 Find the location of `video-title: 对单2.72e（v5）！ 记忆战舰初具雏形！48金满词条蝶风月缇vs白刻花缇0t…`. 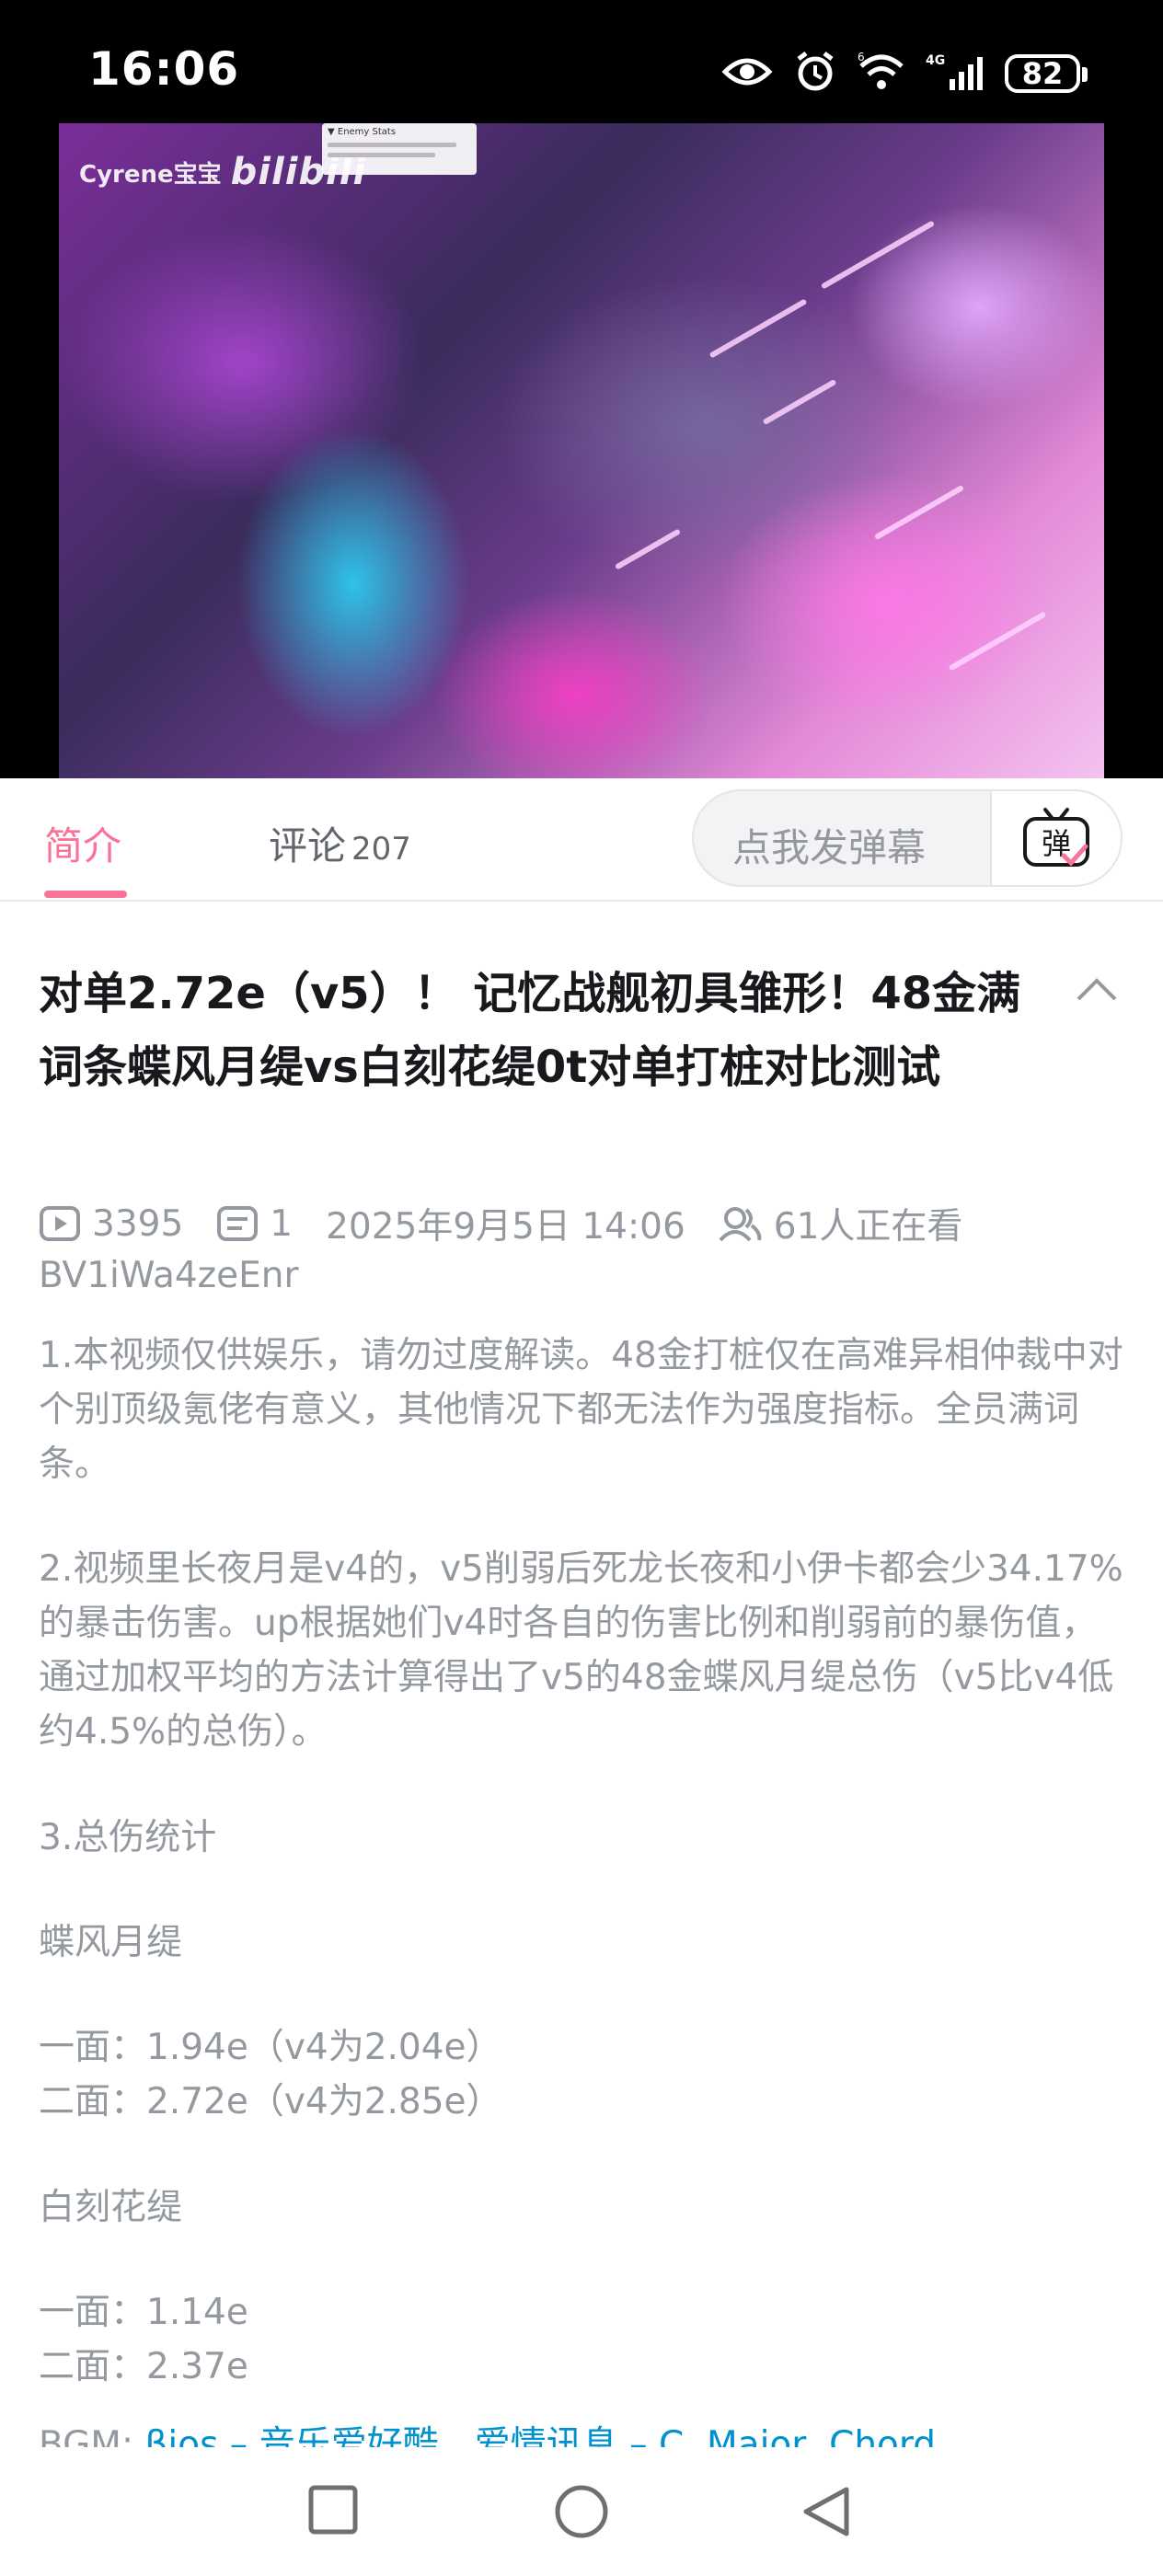

video-title: 对单2.72e（v5）！ 记忆战舰初具雏形！48金满词条蝶风月缇vs白刻花缇0t… is located at coordinates (530, 1030).